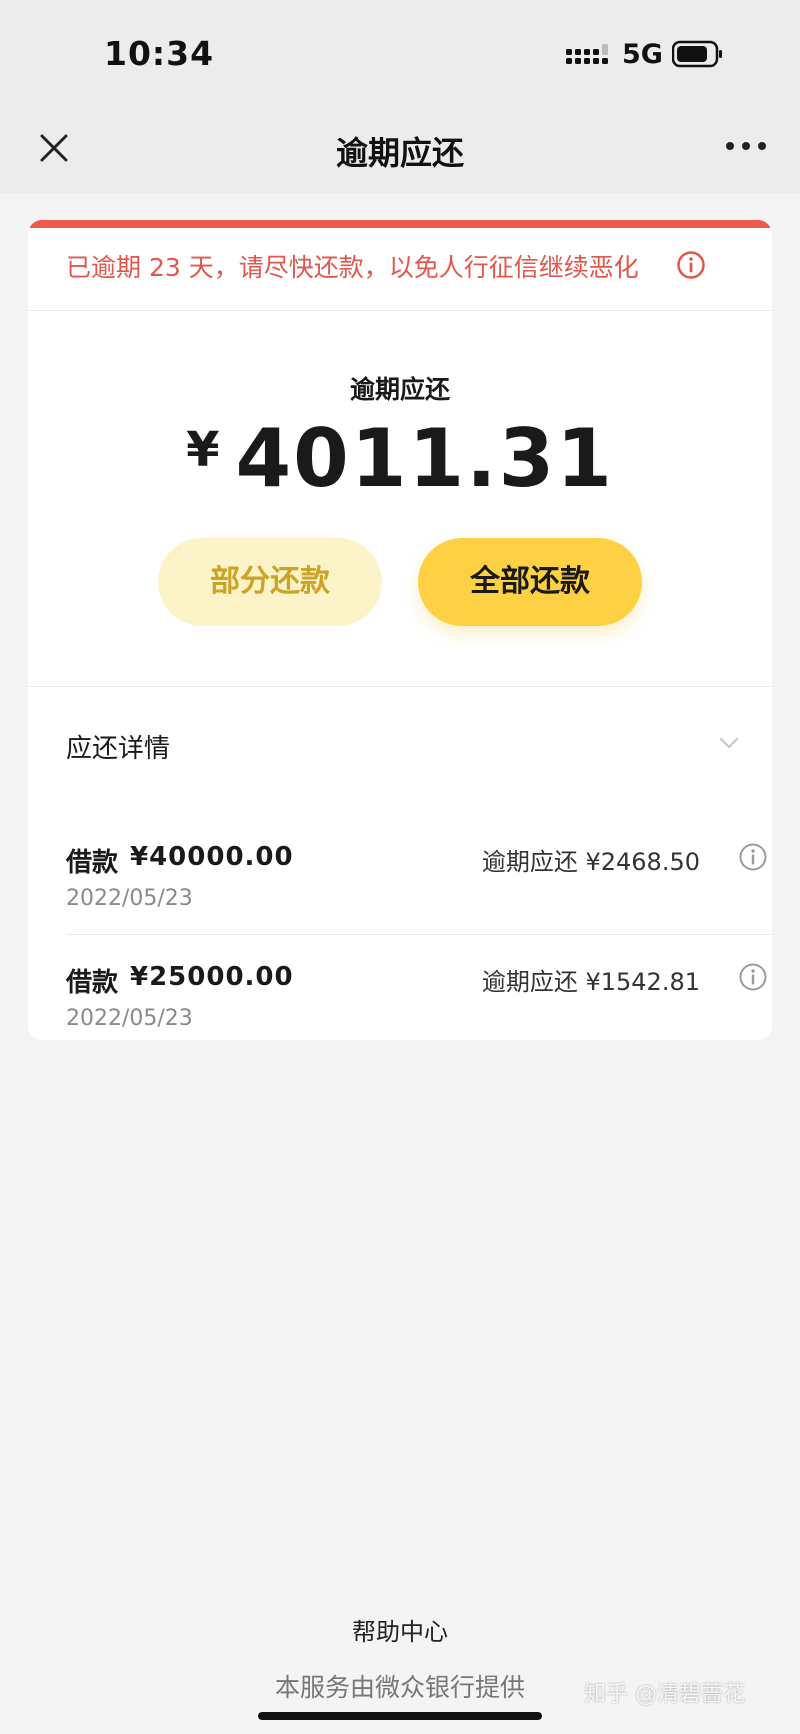 The image size is (800, 1734). I want to click on signal-icon, so click(587, 54).